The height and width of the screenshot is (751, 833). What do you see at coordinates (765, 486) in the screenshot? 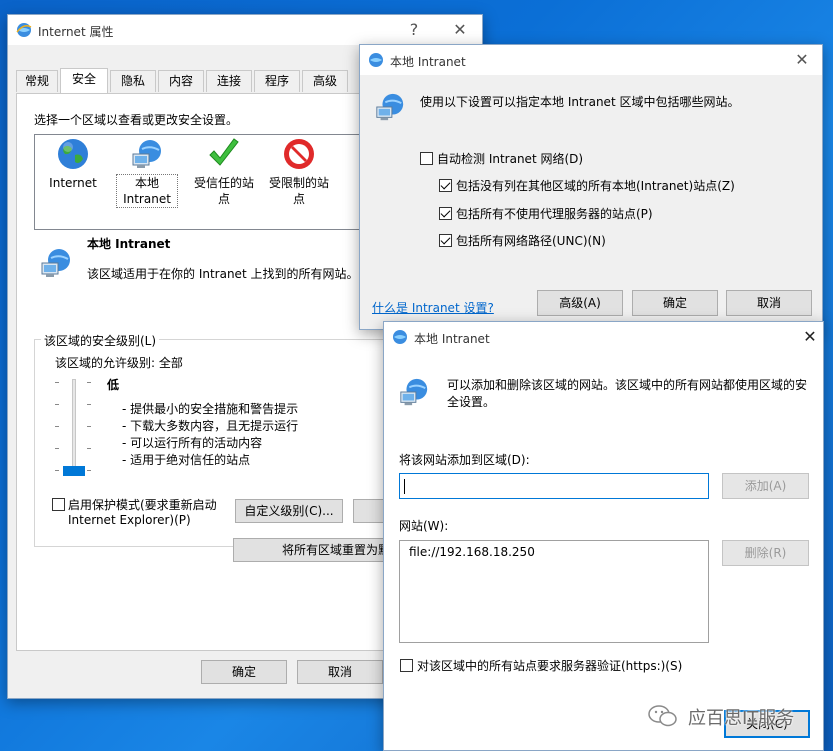
I see `add-site-button: 添加(A)` at bounding box center [765, 486].